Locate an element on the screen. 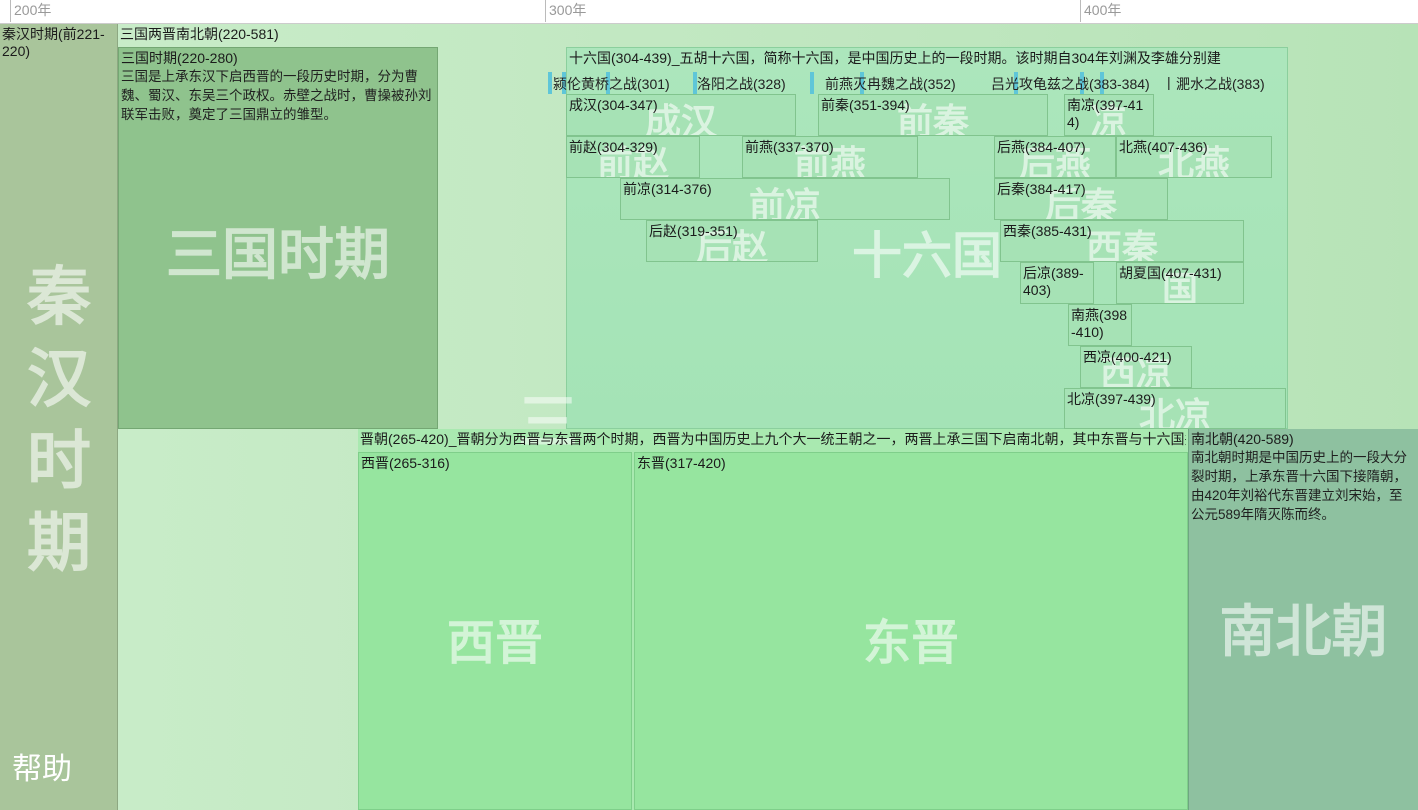 Image resolution: width=1418 pixels, height=810 pixels. state-houqin: 后秦(384-417) 后秦 is located at coordinates (1081, 199).